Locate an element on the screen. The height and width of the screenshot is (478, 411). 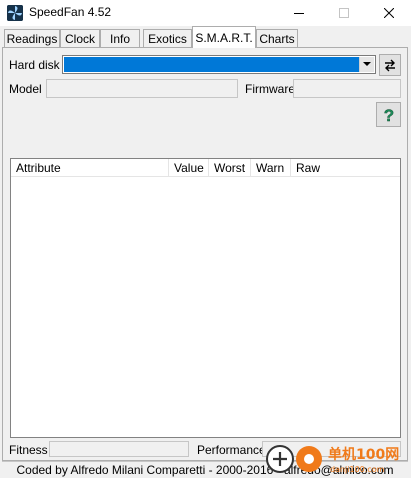
column-attribute: Attribute is located at coordinates (90, 168).